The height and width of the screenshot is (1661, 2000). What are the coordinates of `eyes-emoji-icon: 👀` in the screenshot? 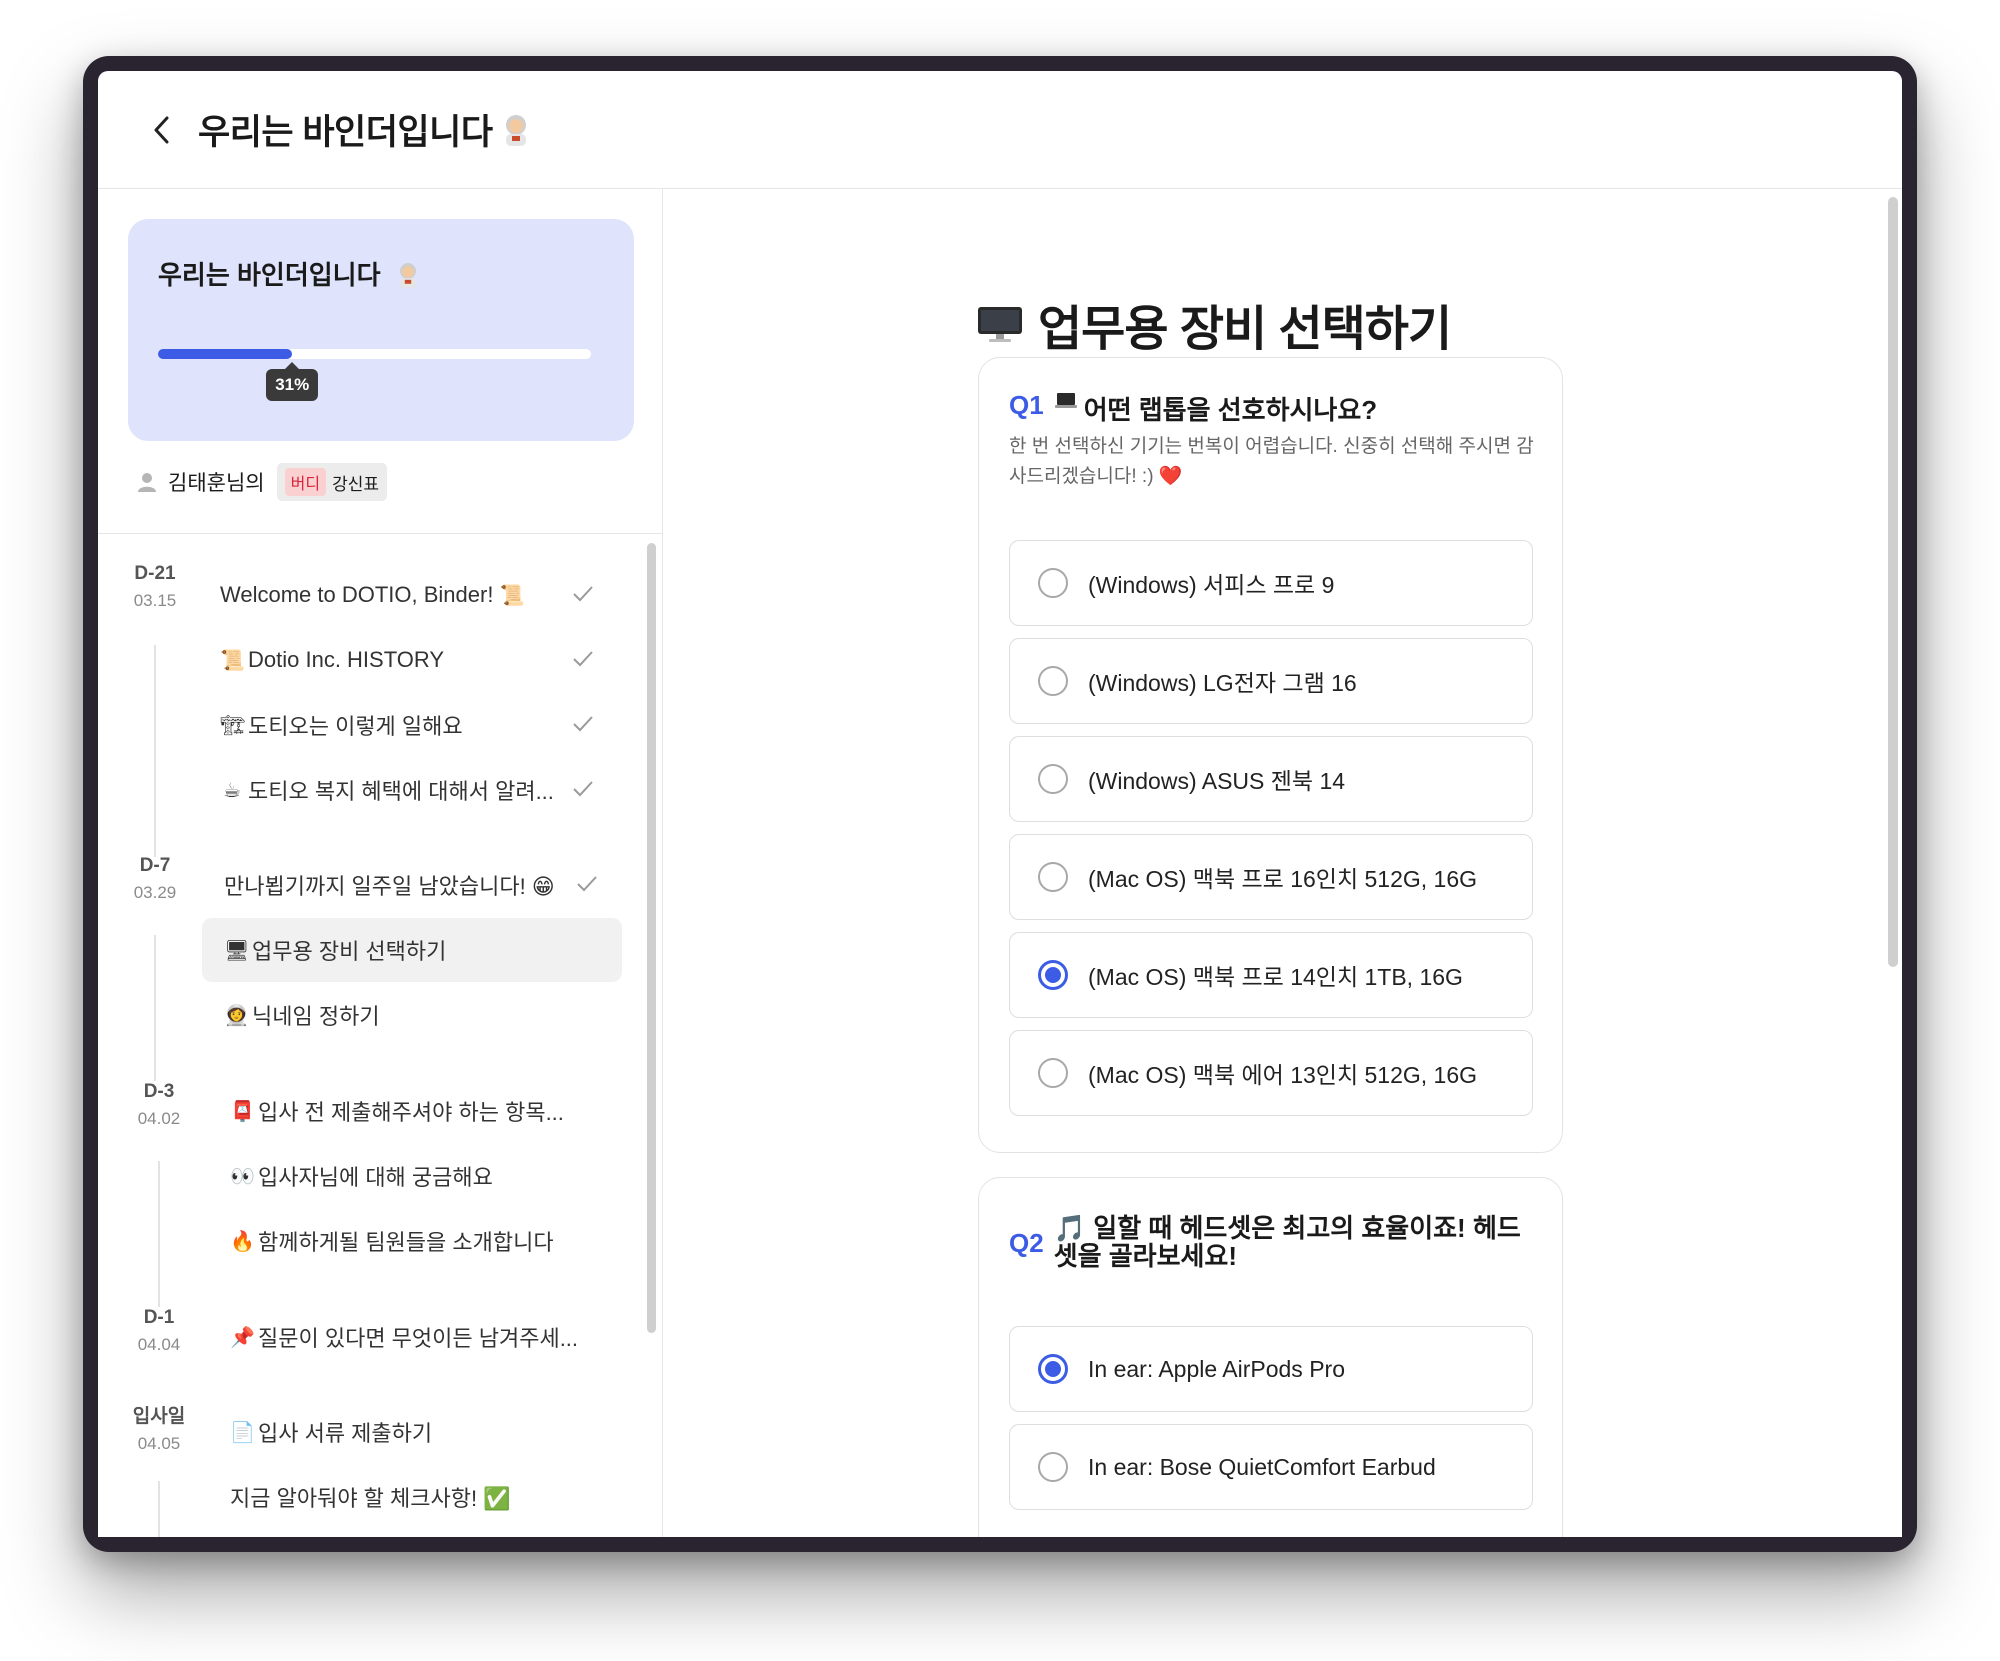 It's located at (242, 1176).